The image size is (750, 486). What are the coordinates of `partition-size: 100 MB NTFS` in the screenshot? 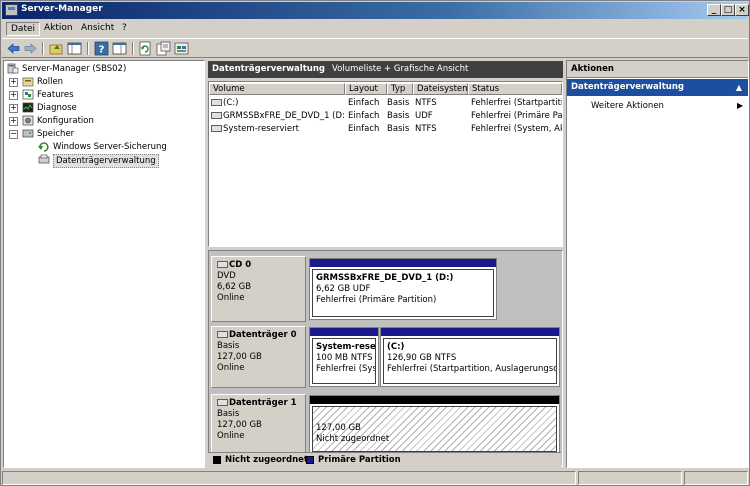 It's located at (344, 358).